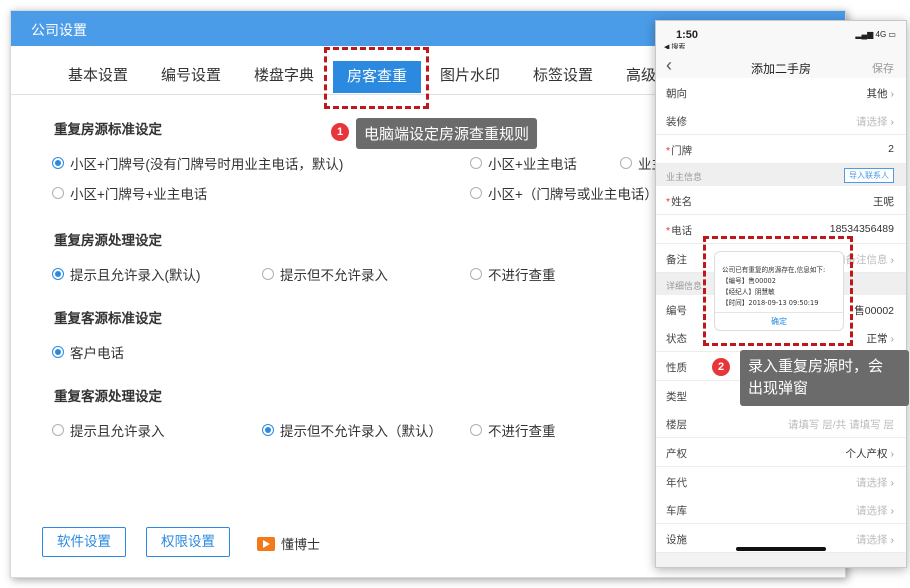 Image resolution: width=910 pixels, height=588 pixels. Describe the element at coordinates (676, 425) in the screenshot. I see `form-row-label-text: 楼层` at that location.